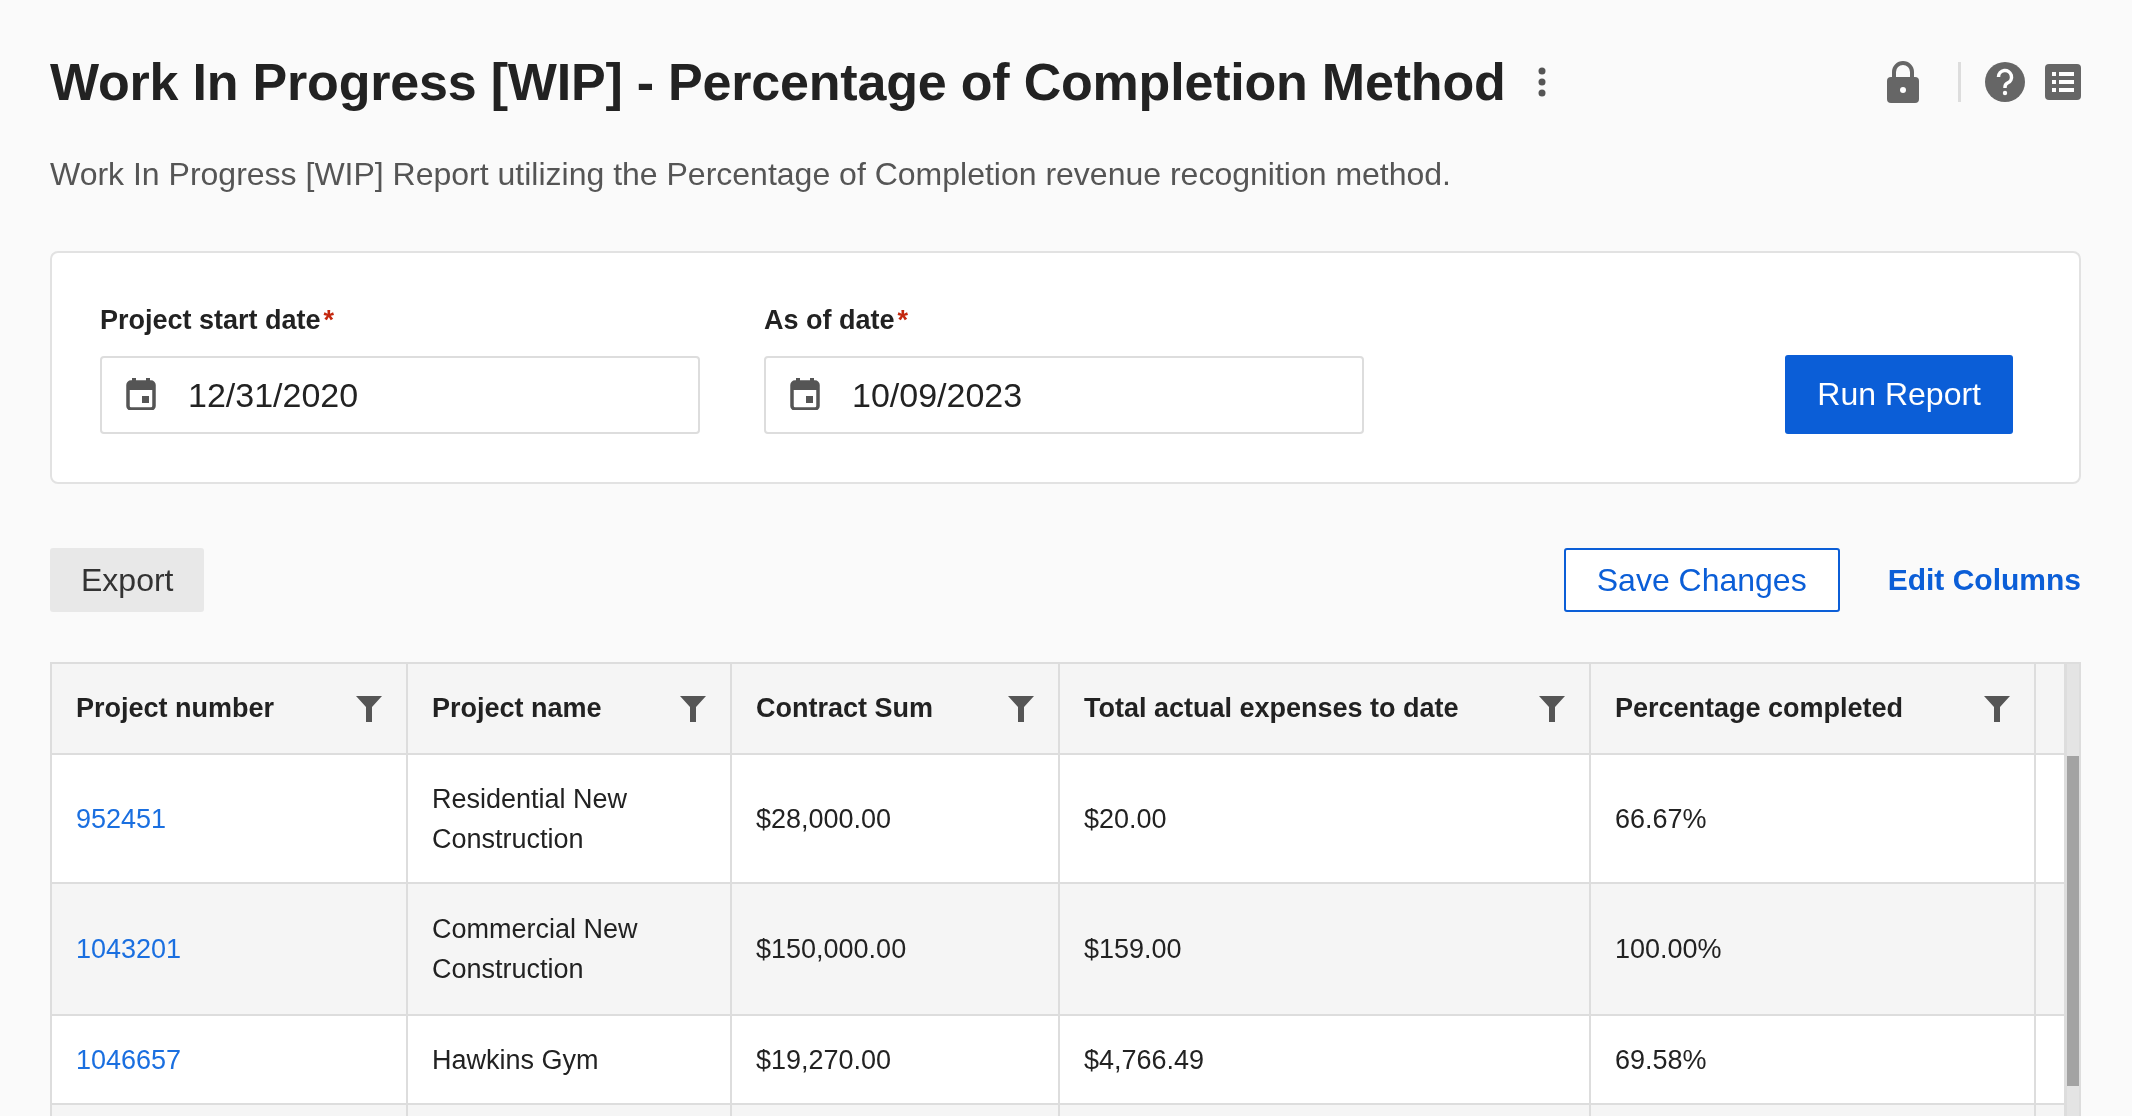 This screenshot has height=1116, width=2132. Describe the element at coordinates (824, 818) in the screenshot. I see `table-cell: $28,000.00` at that location.